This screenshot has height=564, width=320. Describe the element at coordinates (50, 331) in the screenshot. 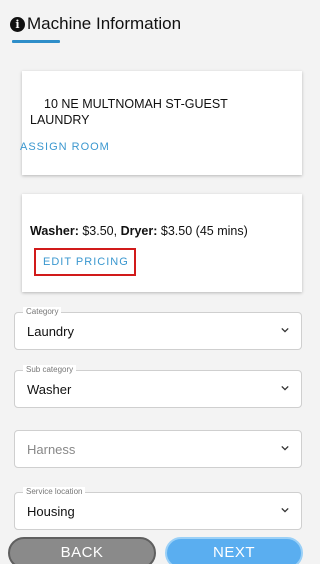

I see `category-value: Laundry` at that location.